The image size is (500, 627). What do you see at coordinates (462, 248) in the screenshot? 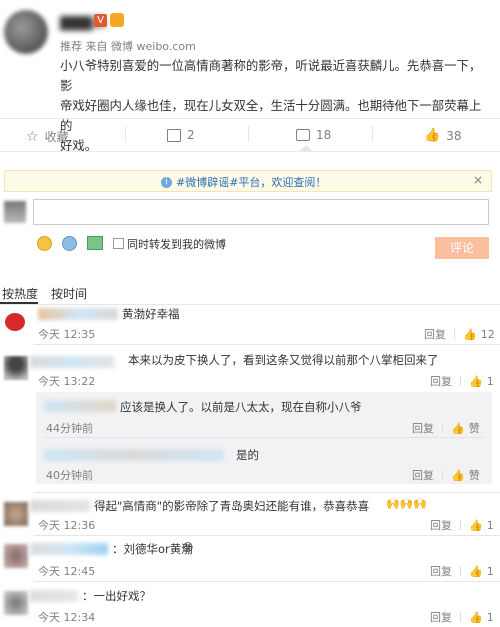
I see `submit-comment-button: 评论` at bounding box center [462, 248].